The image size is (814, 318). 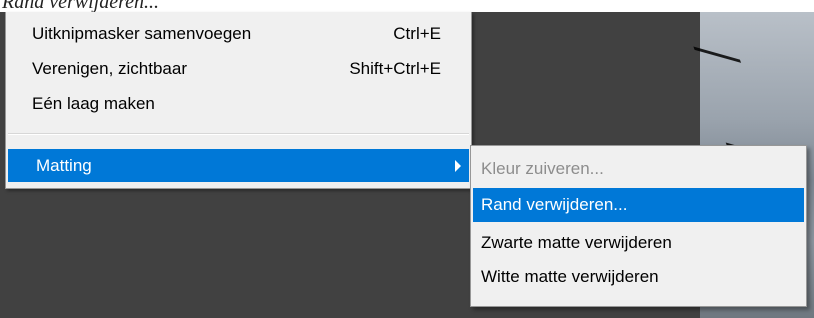 I want to click on menu-item-merge-visible: Verenigen, zichtbaar Shift+Ctrl+E, so click(x=238, y=69).